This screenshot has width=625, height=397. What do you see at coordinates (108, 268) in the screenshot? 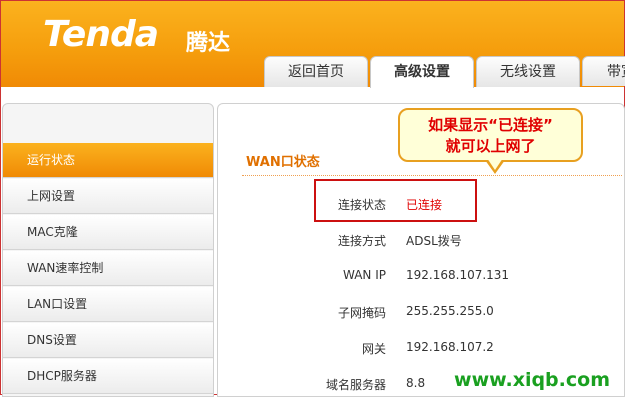
I see `sidebar-item-wan-rate-control: WAN速率控制` at bounding box center [108, 268].